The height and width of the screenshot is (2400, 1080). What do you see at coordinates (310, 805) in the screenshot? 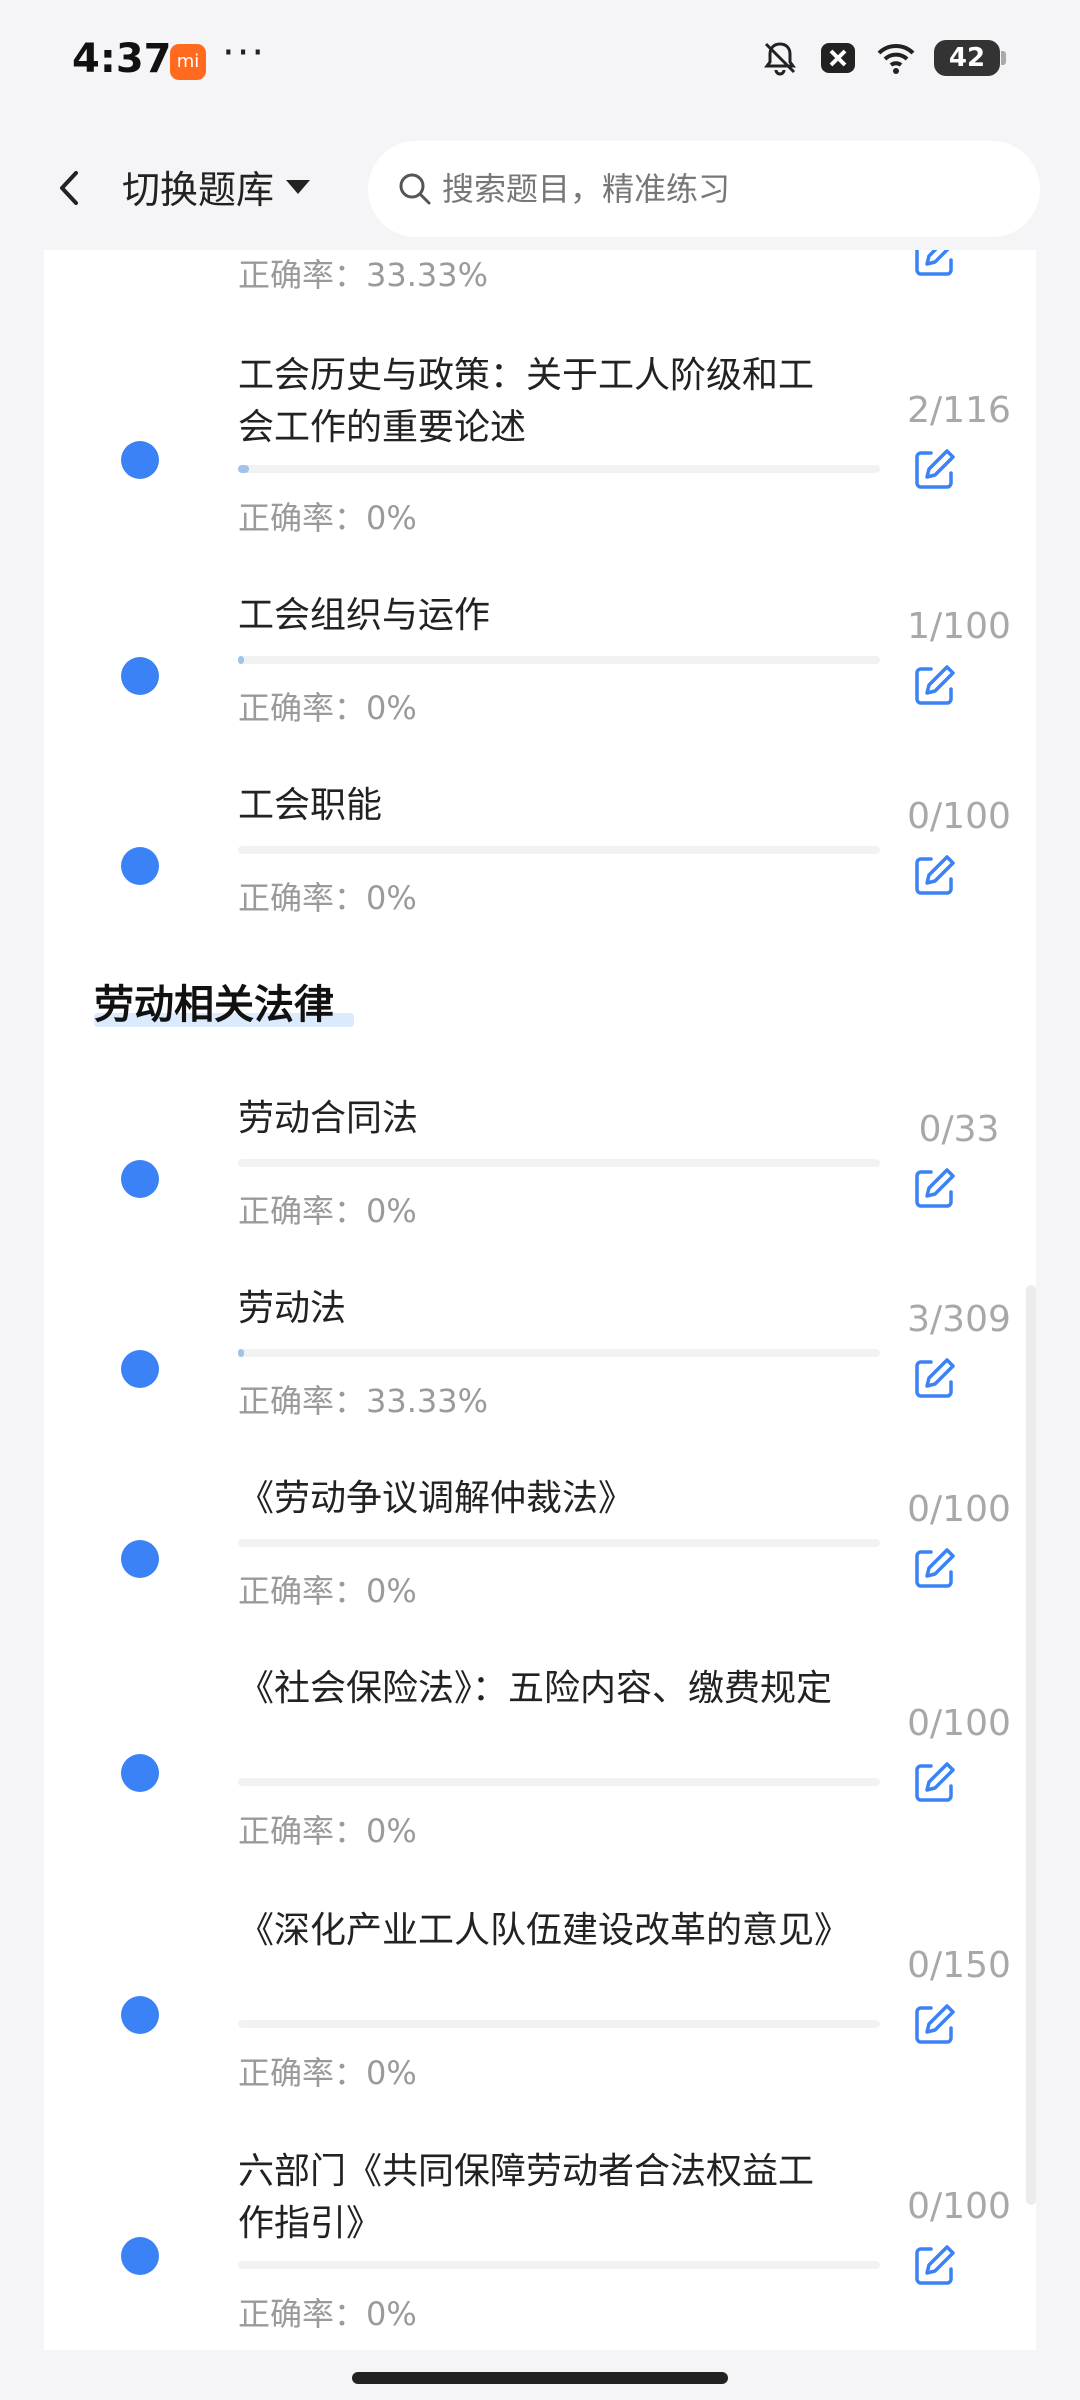
I see `item-title: 工会职能` at bounding box center [310, 805].